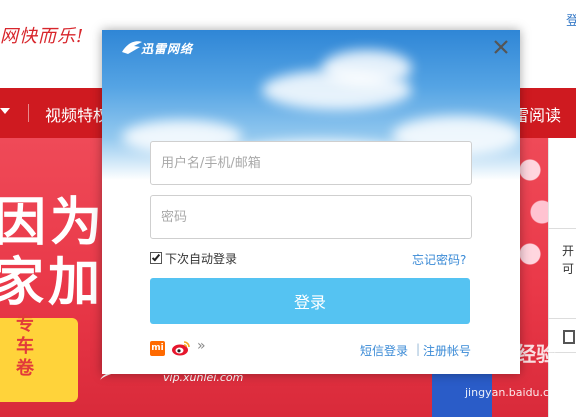 The height and width of the screenshot is (417, 576). Describe the element at coordinates (501, 47) in the screenshot. I see `close-icon` at that location.